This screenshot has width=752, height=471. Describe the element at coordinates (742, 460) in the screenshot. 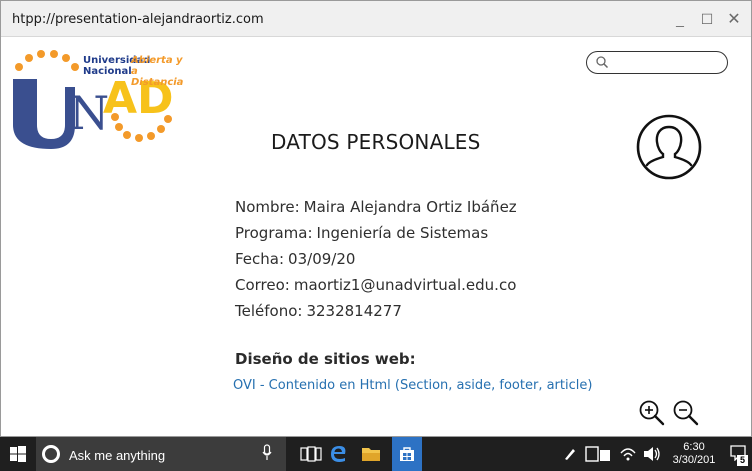

I see `notification-count-badge: 5` at that location.